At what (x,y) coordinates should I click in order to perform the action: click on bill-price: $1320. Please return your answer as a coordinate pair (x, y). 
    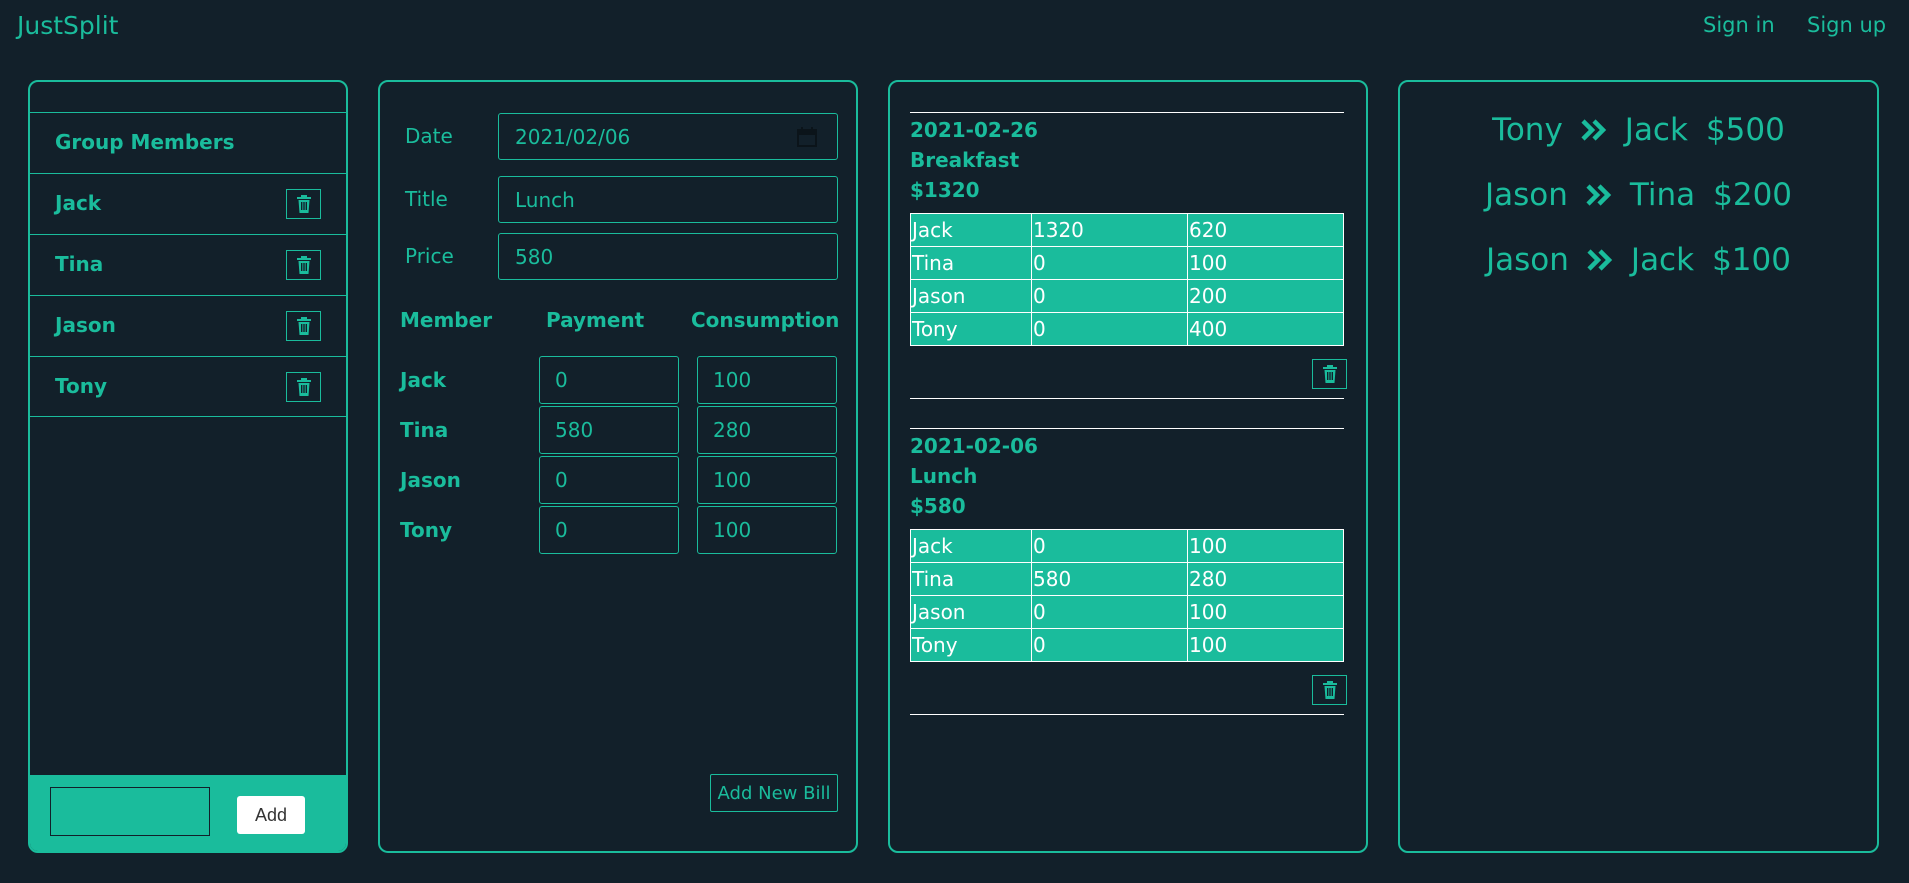
    Looking at the image, I should click on (945, 190).